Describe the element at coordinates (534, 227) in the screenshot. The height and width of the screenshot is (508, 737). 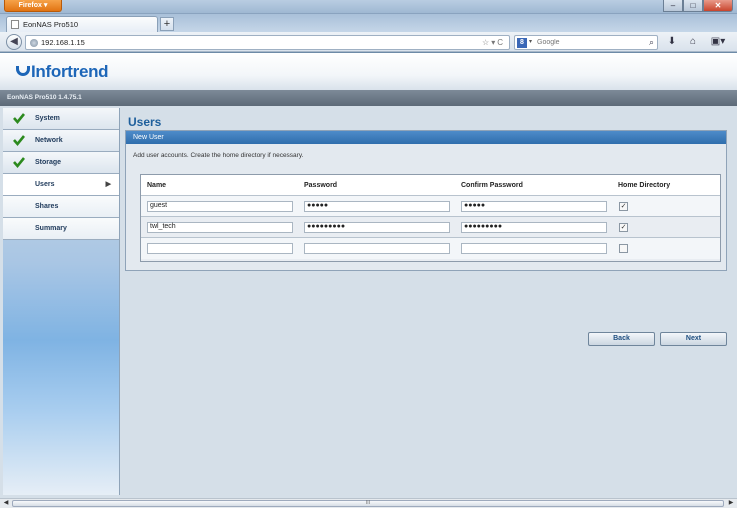
I see `confirm-password-field: ●●●●●●●●●` at that location.